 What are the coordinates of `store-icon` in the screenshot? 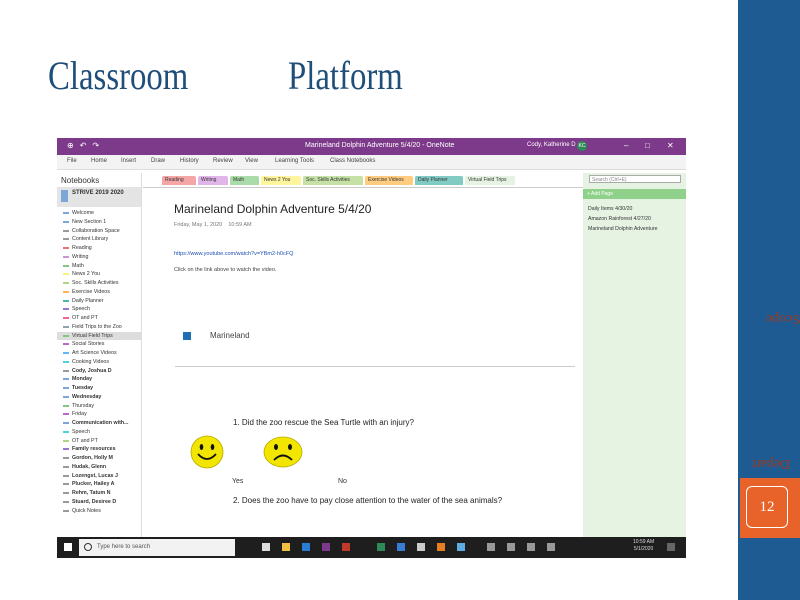 It's located at (421, 547).